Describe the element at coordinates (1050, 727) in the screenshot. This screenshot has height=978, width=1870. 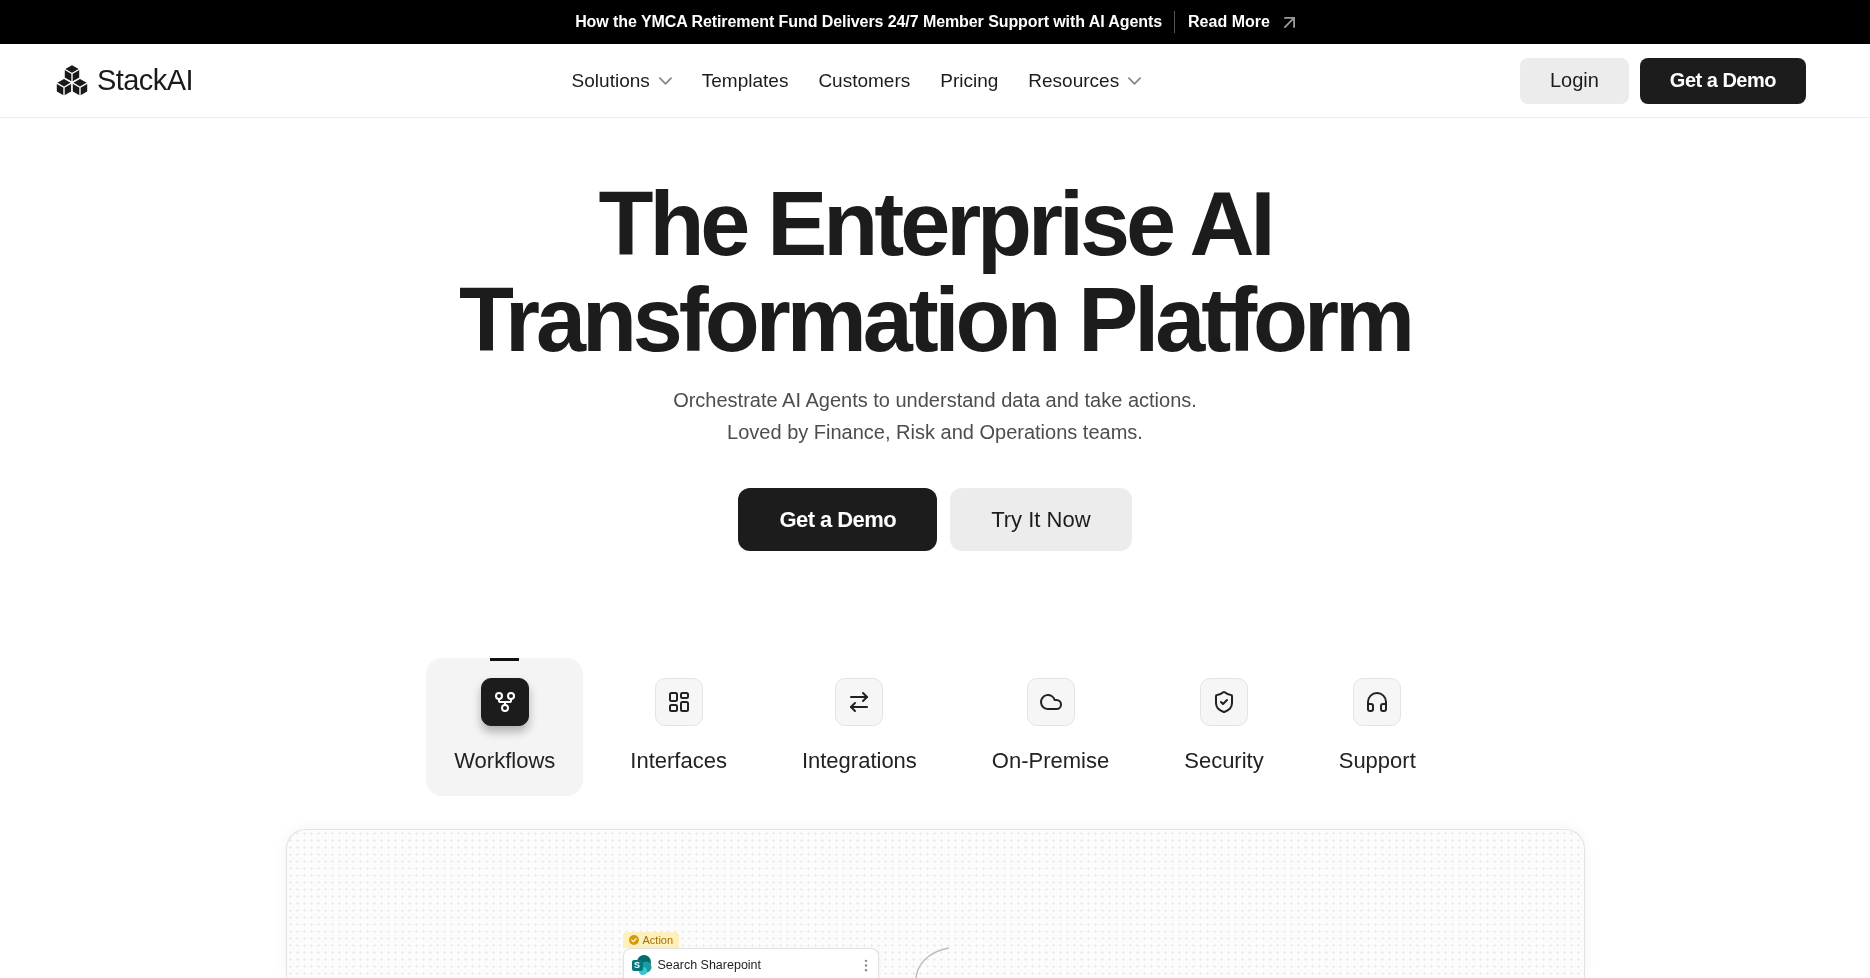
I see `feature-tab: On-Premise` at that location.